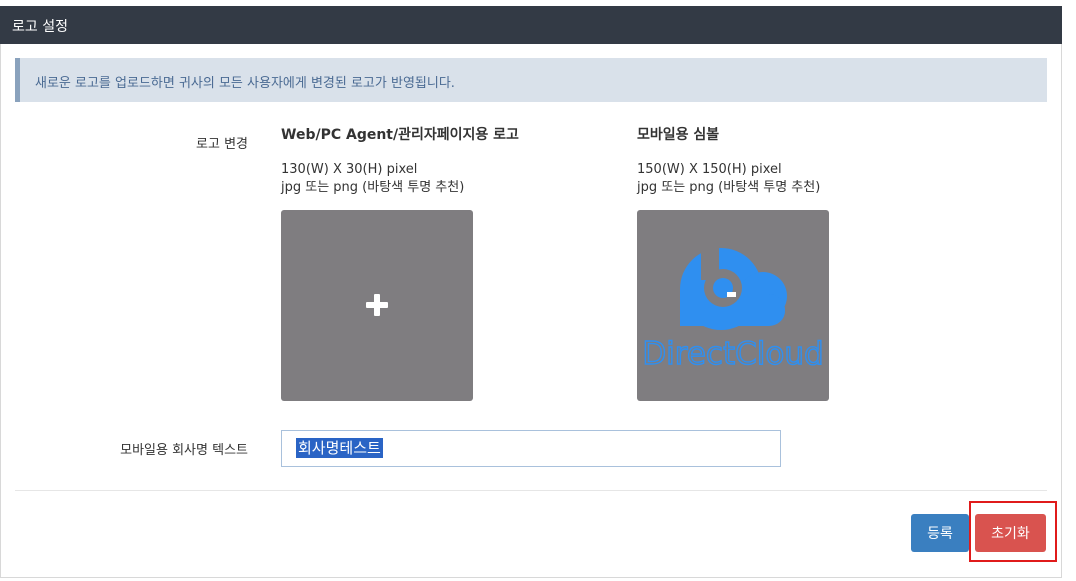  Describe the element at coordinates (732, 354) in the screenshot. I see `directcloud-logo-text: DirectCloud` at that location.